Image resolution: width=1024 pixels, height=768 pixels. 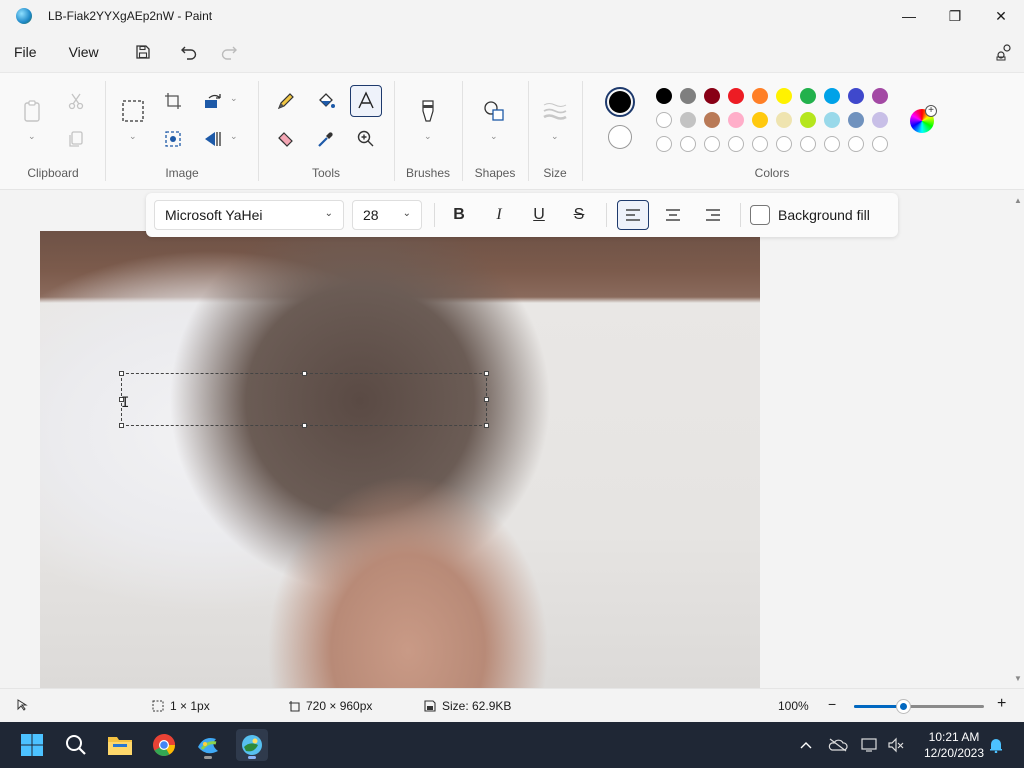 I want to click on pencil-icon, so click(x=286, y=101).